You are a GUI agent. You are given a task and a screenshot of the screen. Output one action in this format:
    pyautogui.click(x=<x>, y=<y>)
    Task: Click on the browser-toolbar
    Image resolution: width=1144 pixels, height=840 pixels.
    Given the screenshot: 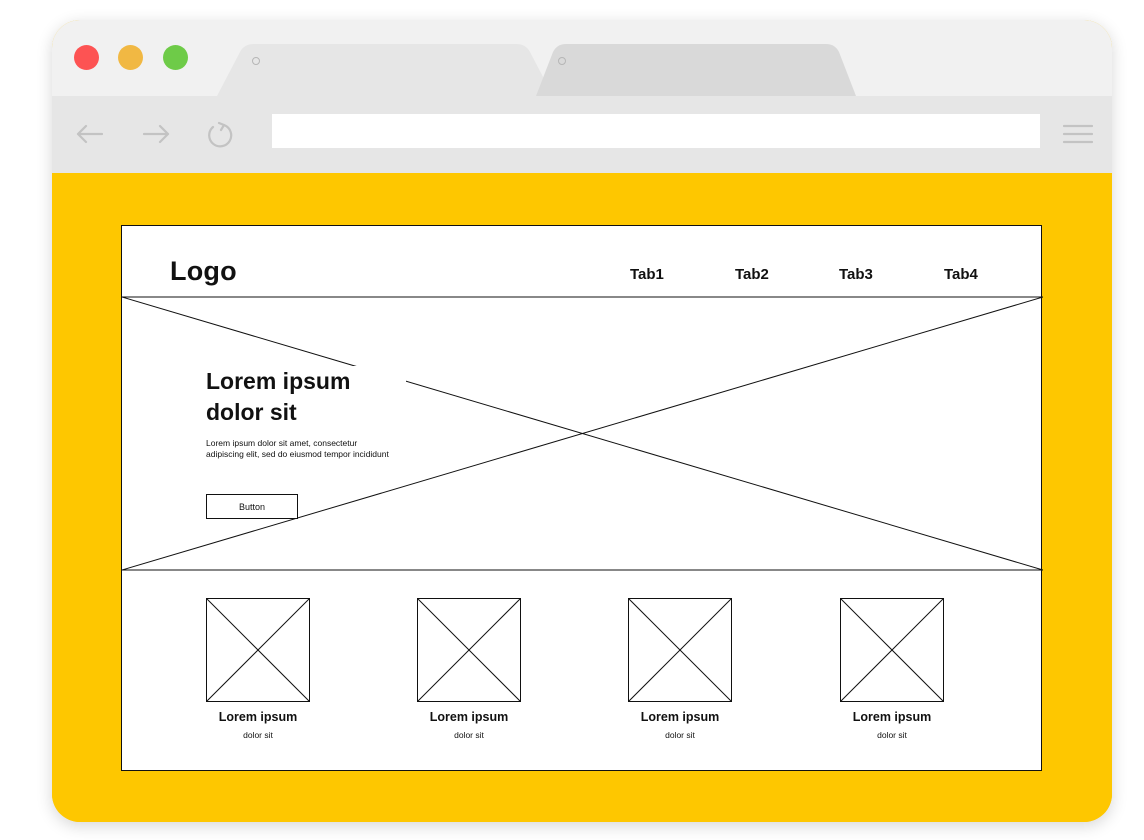 What is the action you would take?
    pyautogui.click(x=582, y=134)
    